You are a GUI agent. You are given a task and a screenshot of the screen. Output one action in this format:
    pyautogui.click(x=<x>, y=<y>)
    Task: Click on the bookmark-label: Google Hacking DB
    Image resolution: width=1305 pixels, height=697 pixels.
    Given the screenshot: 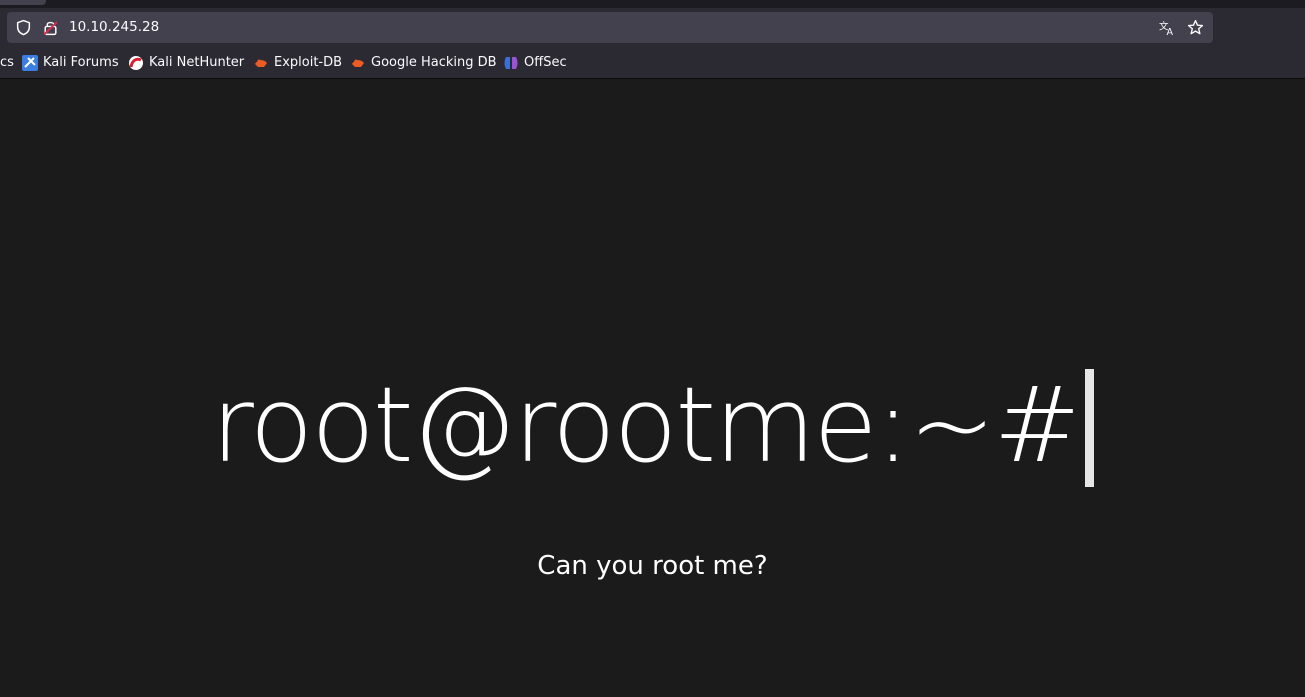 What is the action you would take?
    pyautogui.click(x=434, y=62)
    